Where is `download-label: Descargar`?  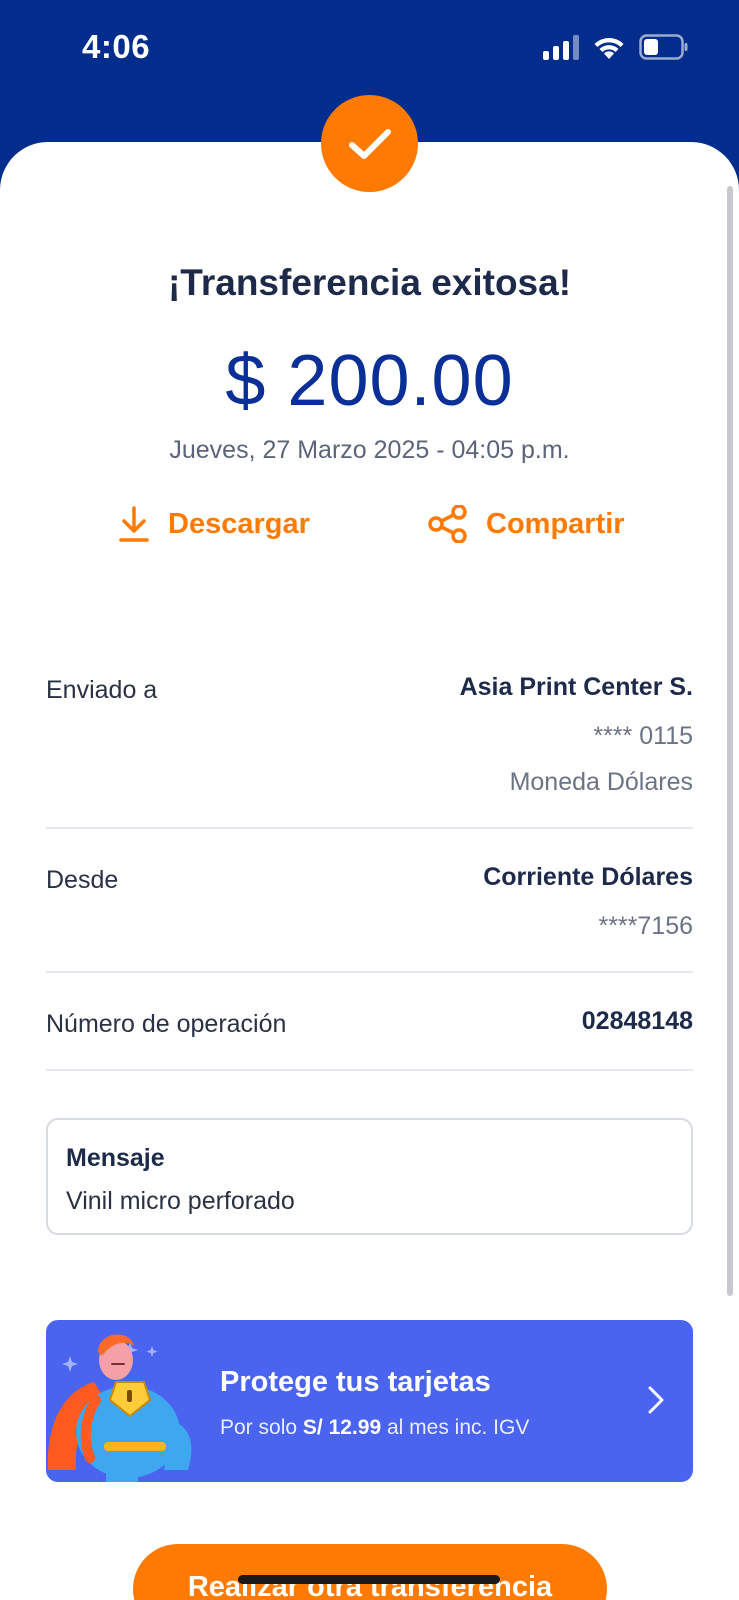
download-label: Descargar is located at coordinates (239, 523).